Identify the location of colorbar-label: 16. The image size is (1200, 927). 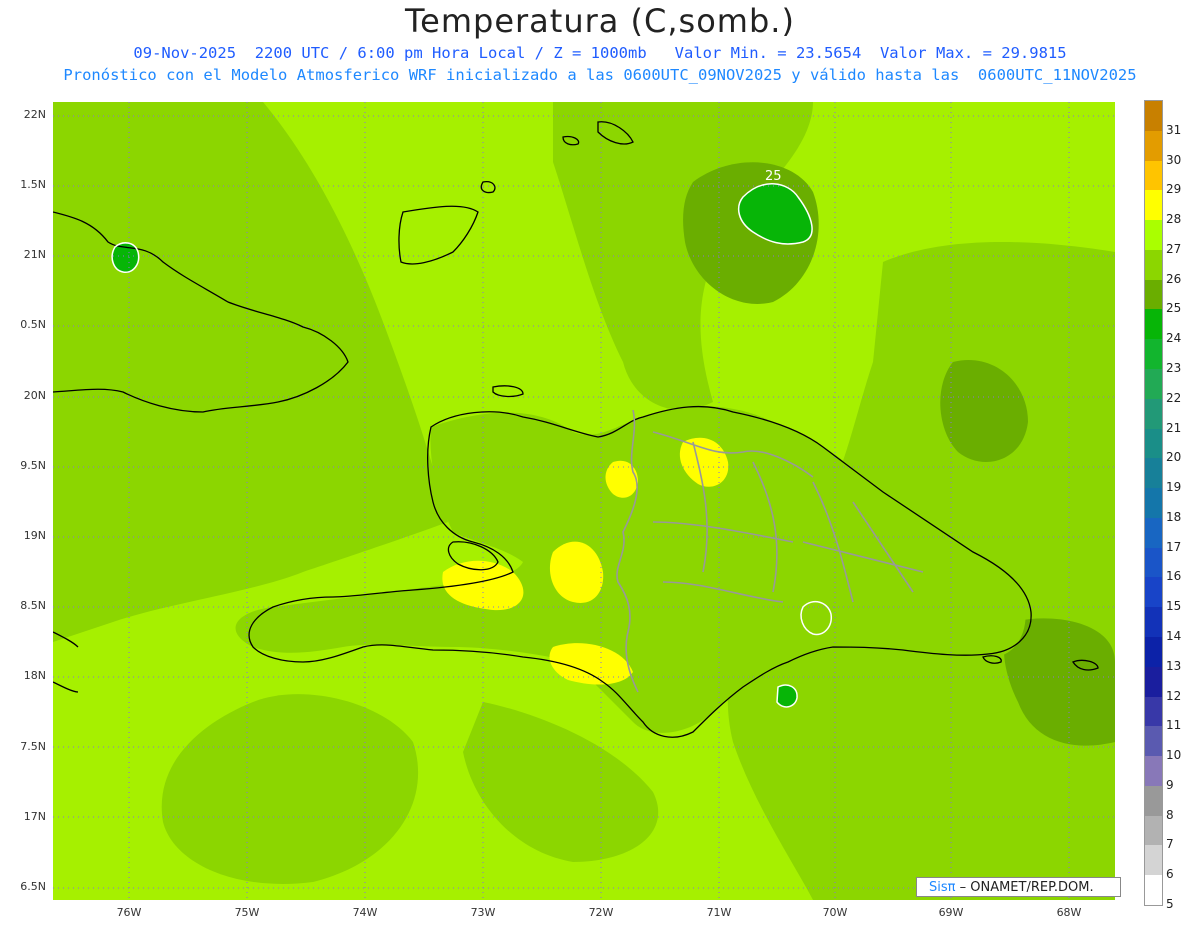
(1174, 576).